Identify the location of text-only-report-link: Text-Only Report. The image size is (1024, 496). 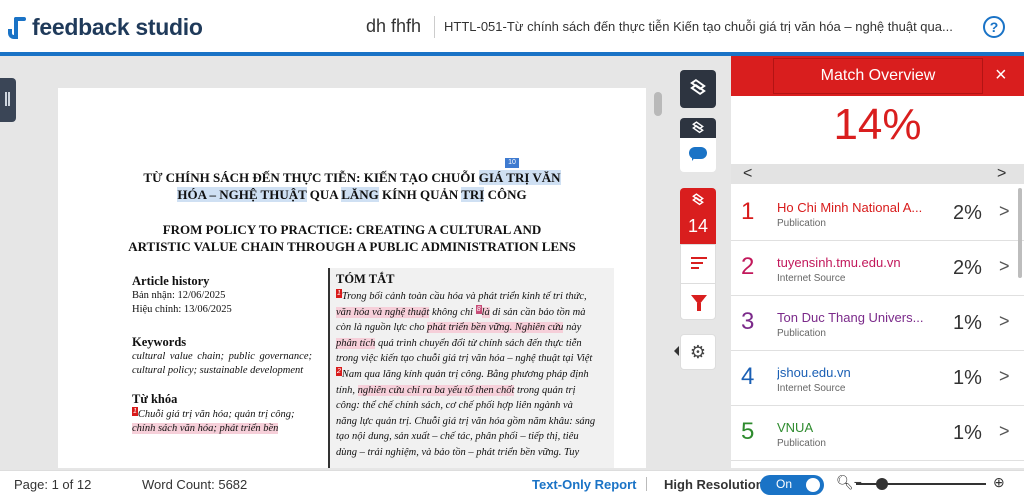
(584, 484).